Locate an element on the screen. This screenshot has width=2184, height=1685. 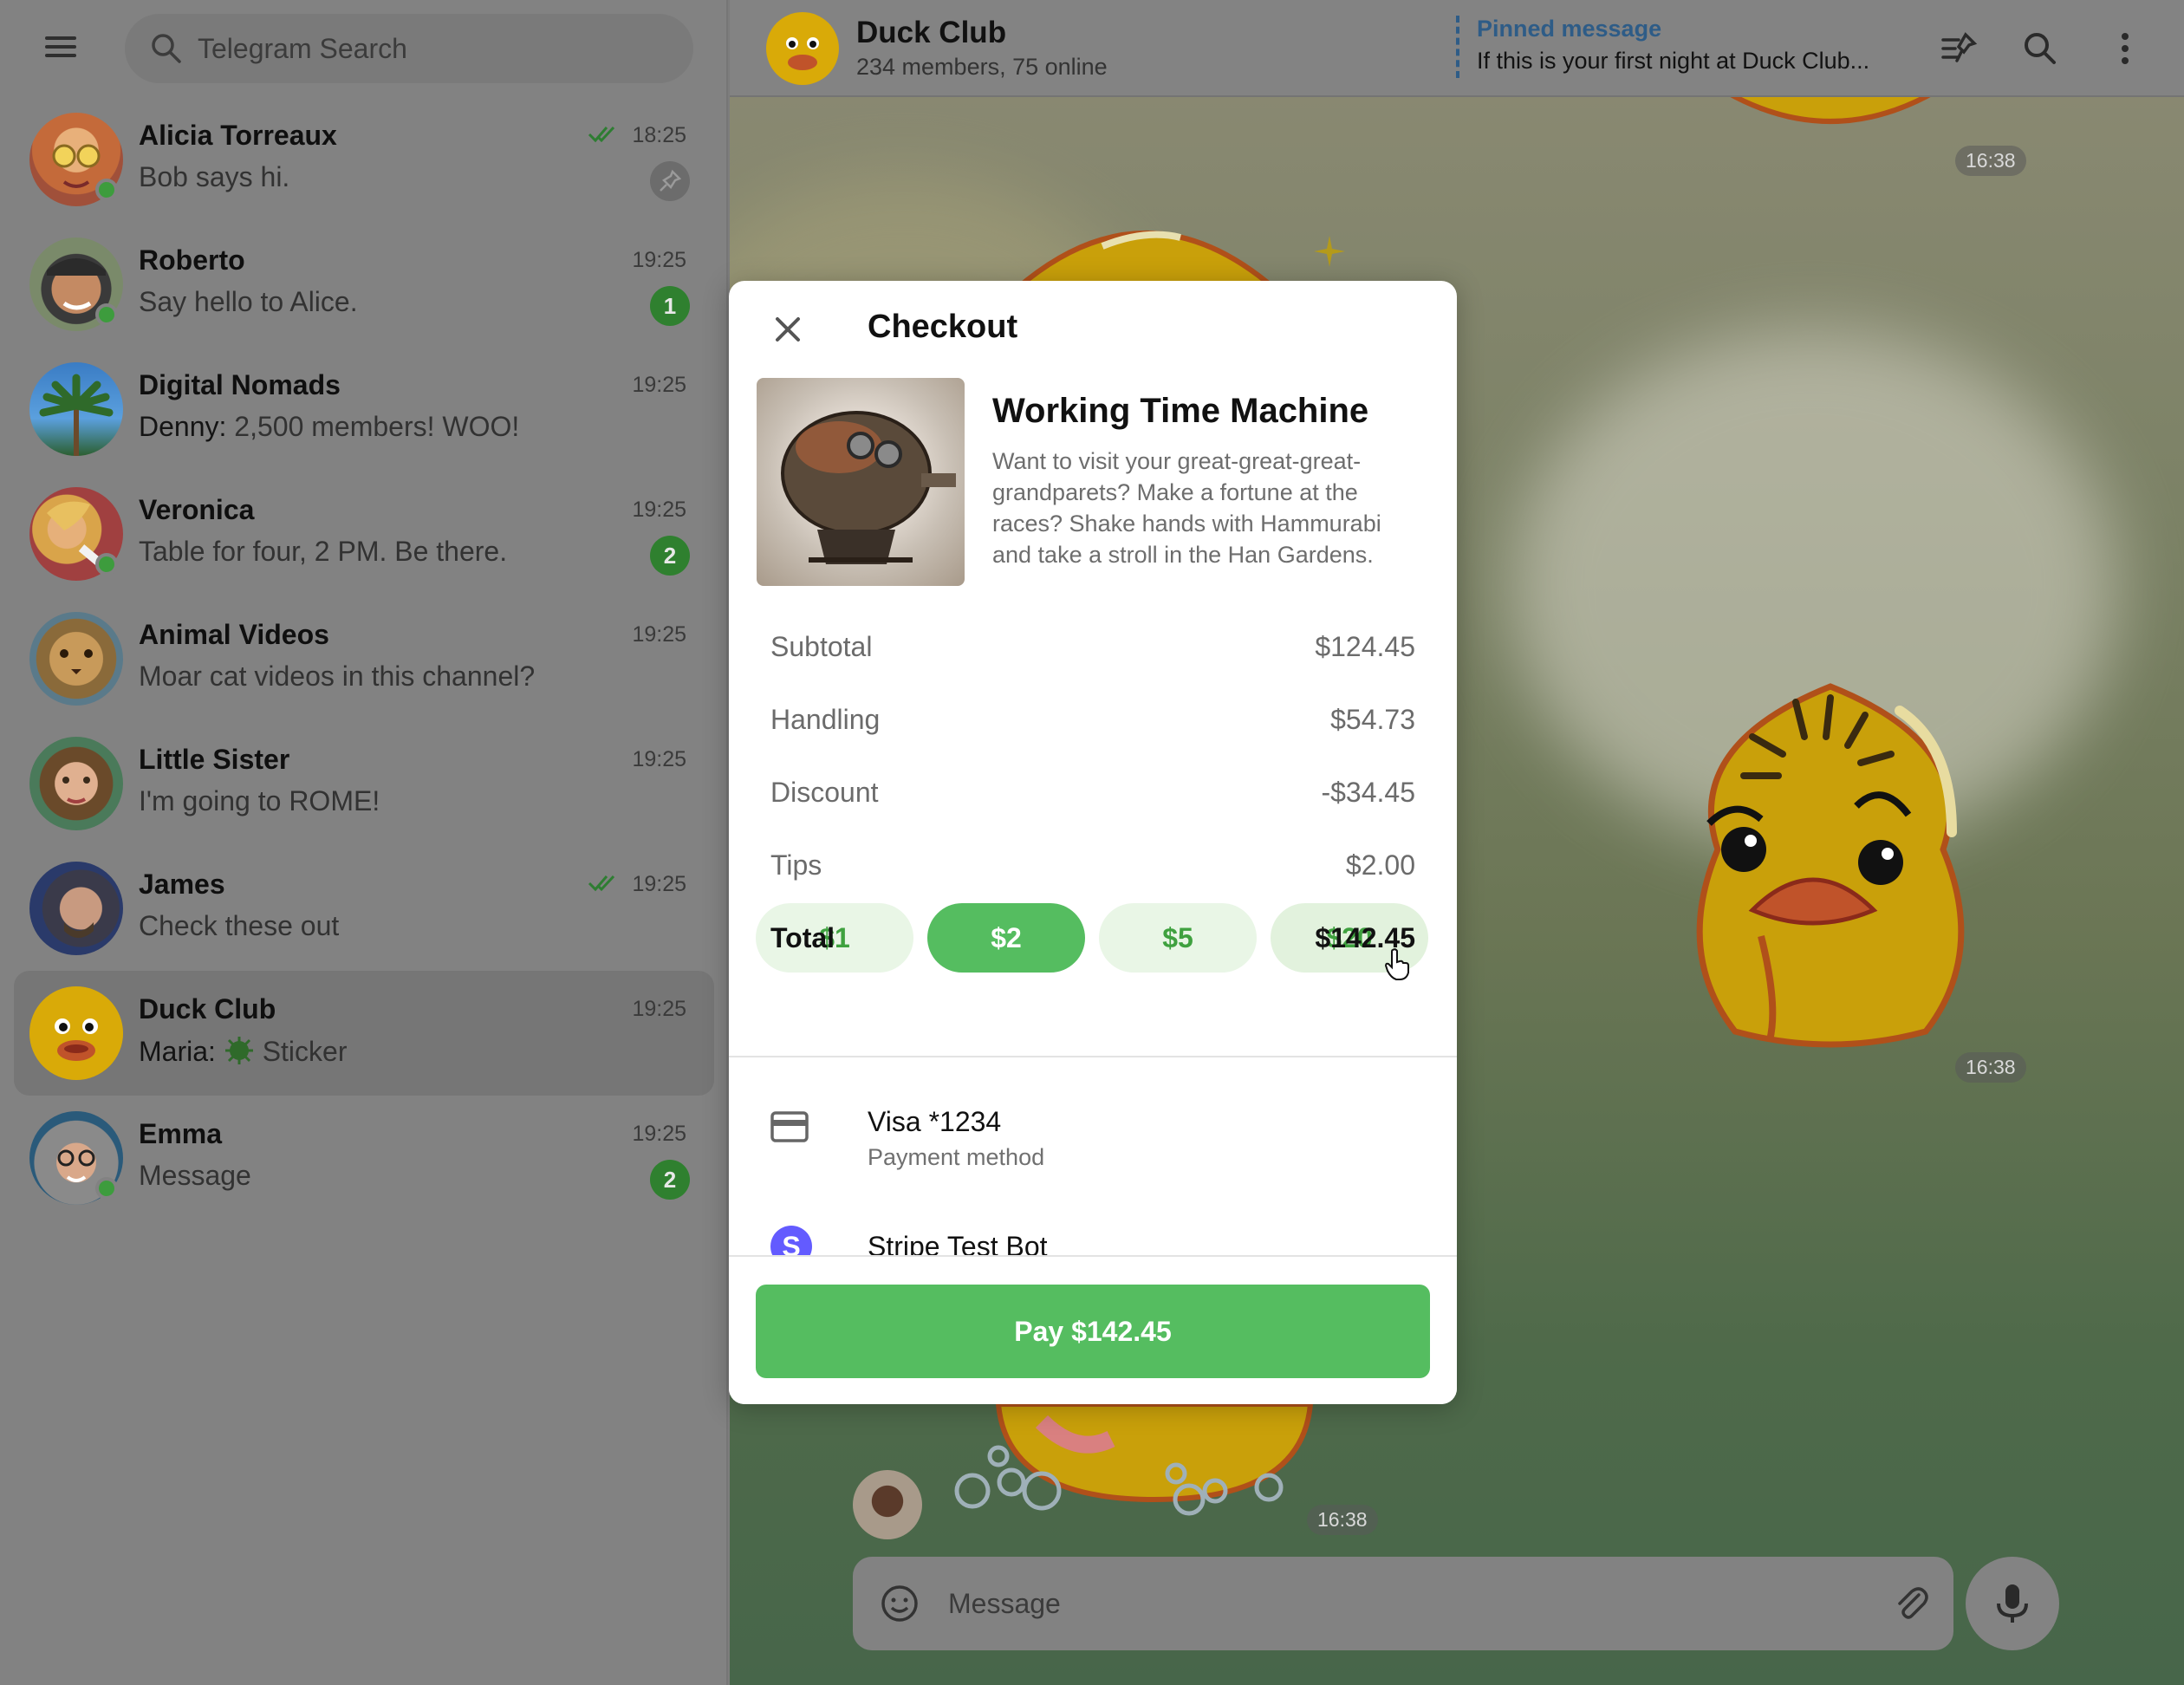
row-label: Handling is located at coordinates (825, 719).